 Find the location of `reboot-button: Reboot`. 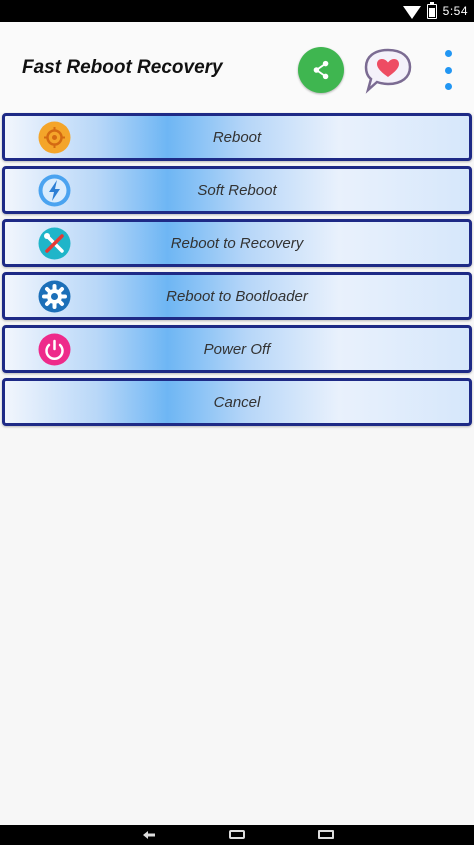

reboot-button: Reboot is located at coordinates (237, 137).